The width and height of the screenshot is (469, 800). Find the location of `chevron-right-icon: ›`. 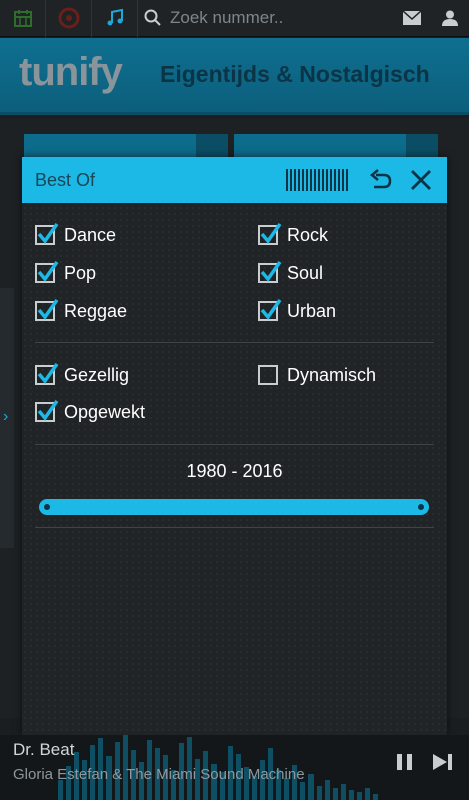

chevron-right-icon: › is located at coordinates (5, 417).